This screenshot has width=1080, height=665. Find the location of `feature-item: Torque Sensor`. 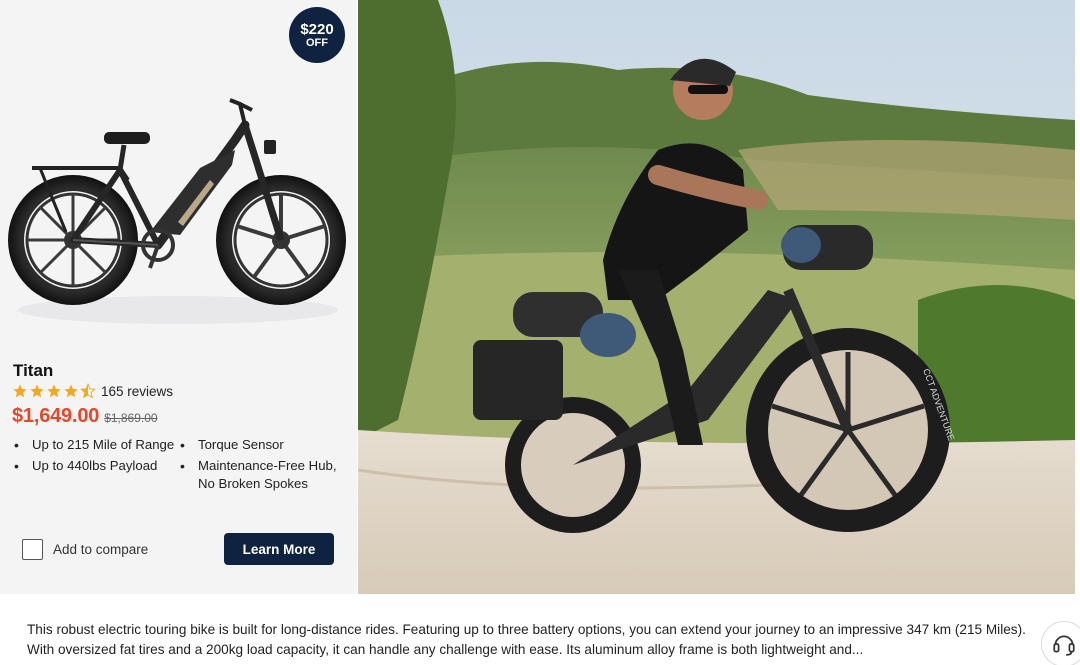

feature-item: Torque Sensor is located at coordinates (260, 446).